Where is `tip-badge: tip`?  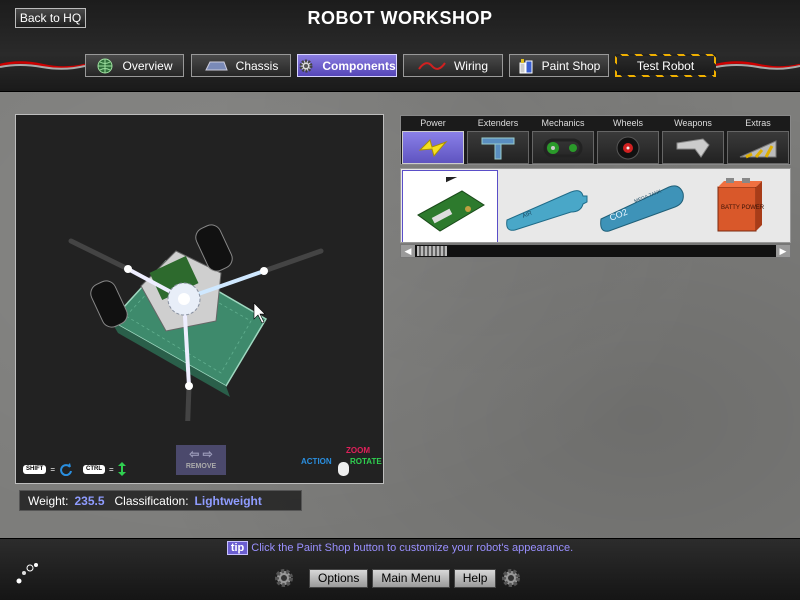
tip-badge: tip is located at coordinates (237, 548).